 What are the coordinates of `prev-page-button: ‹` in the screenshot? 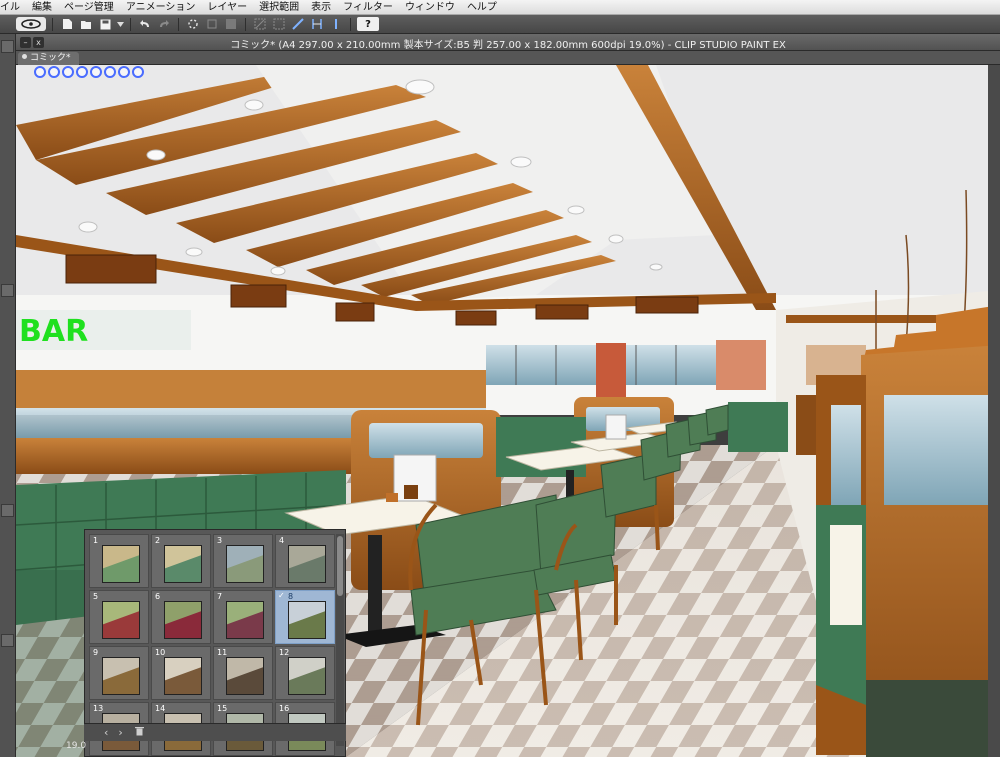 It's located at (106, 732).